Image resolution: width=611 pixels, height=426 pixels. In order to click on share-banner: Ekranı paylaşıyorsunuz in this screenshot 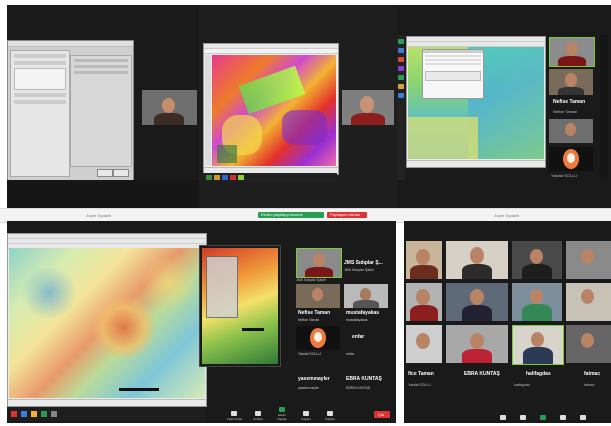, I will do `click(291, 215)`.